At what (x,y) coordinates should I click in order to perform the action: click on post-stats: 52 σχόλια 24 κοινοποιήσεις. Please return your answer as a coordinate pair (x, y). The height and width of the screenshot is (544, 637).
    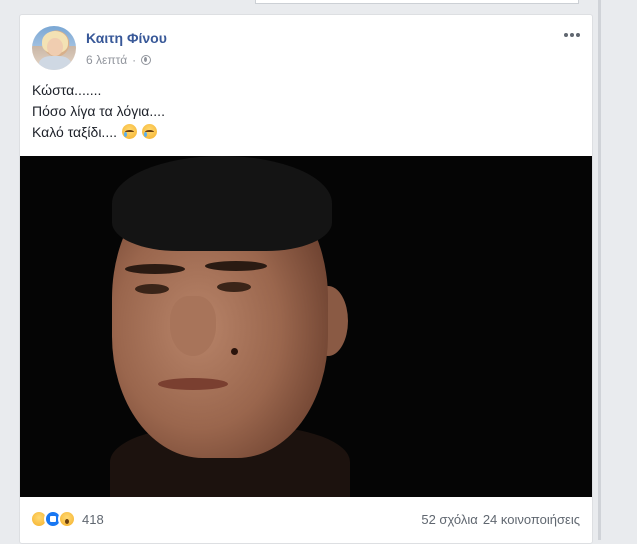
    Looking at the image, I should click on (500, 519).